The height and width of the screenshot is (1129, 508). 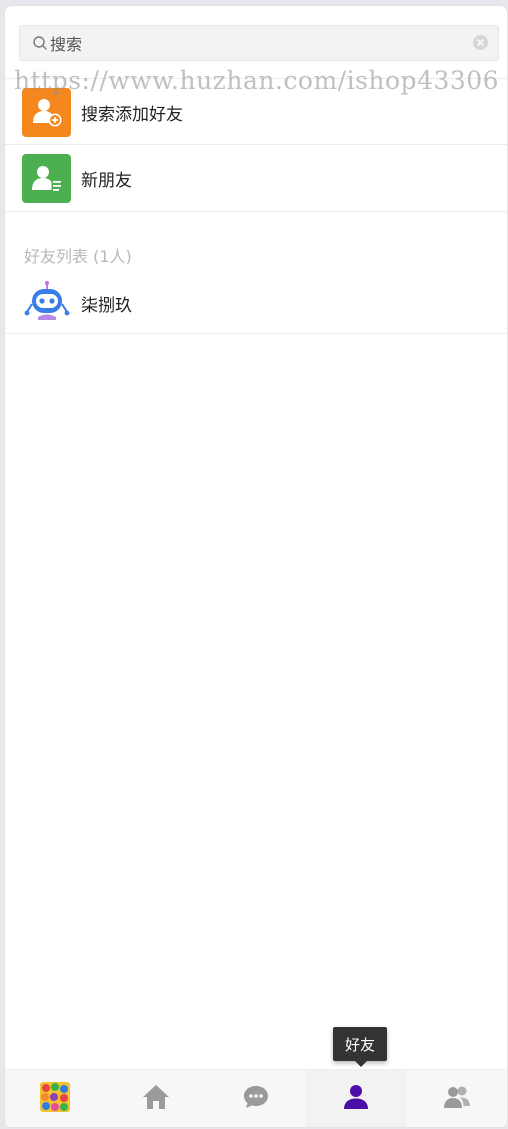 I want to click on tab-groups, so click(x=457, y=1098).